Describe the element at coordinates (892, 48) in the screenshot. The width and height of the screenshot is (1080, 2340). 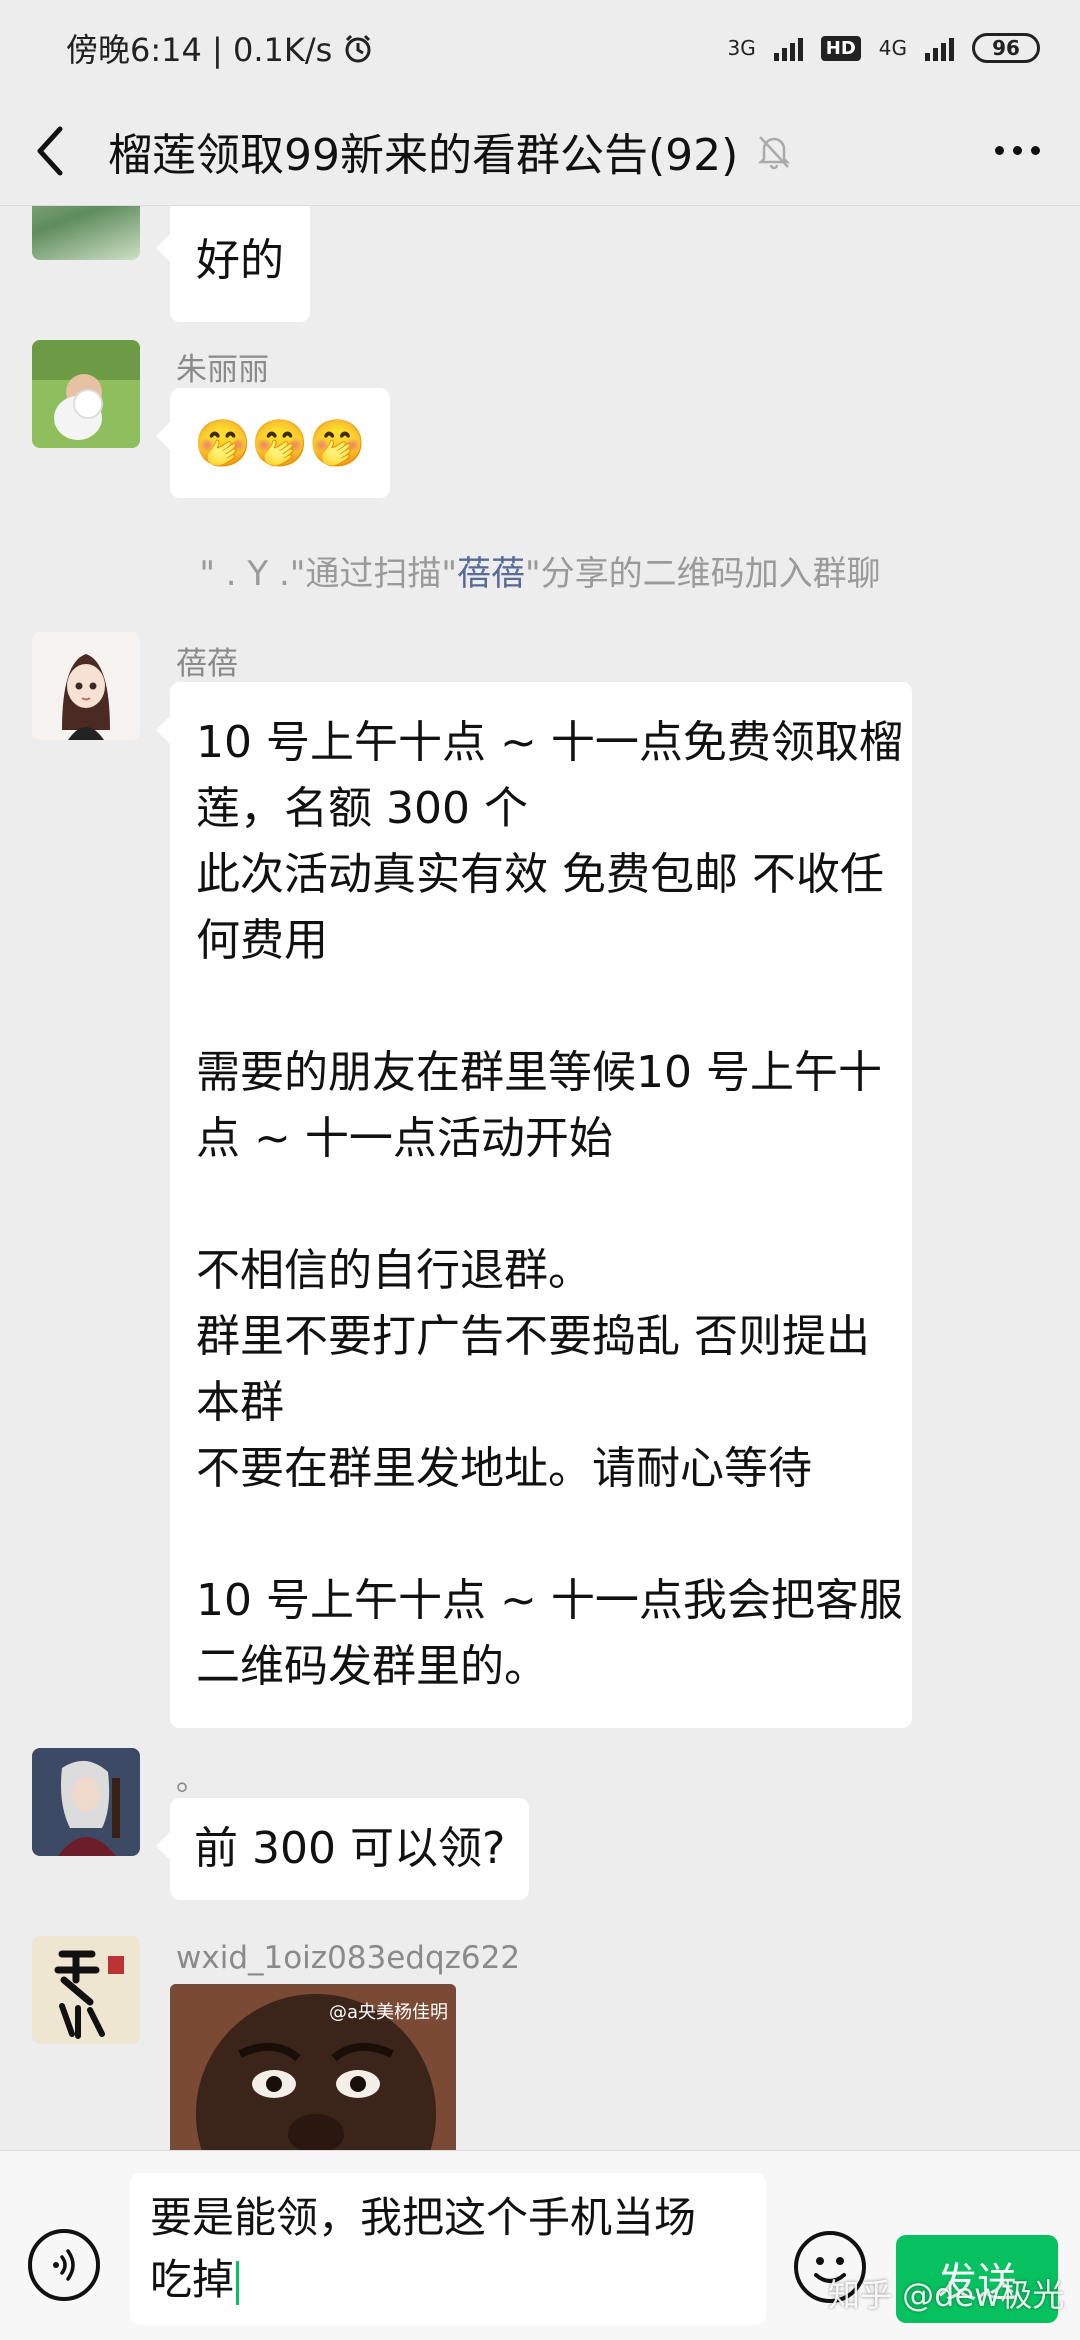
I see `network-4g-label: 4G` at that location.